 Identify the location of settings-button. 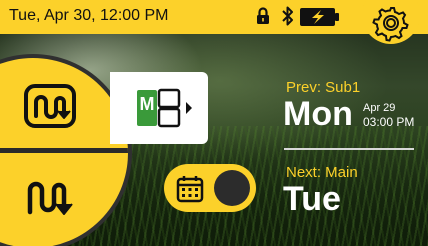
(391, 22).